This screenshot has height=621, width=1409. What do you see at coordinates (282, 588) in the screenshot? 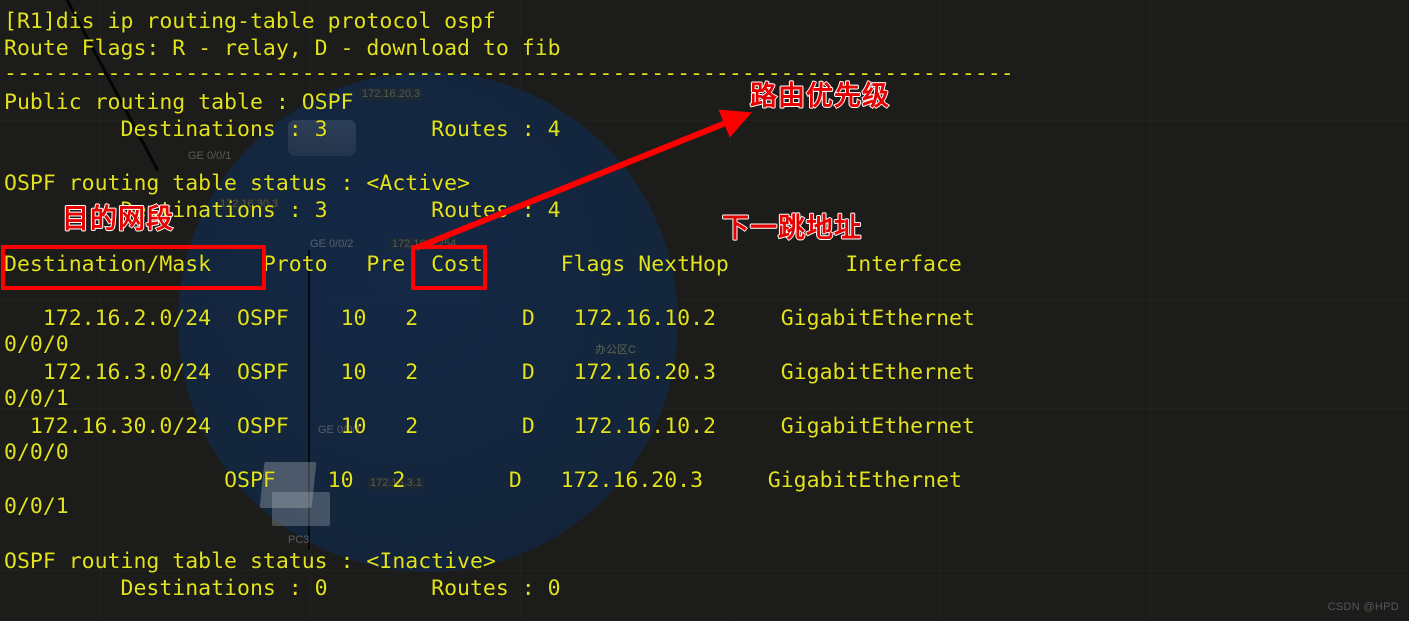
I see `ospf-inactive-counts-line: Destinations : 0 Routes : 0` at bounding box center [282, 588].